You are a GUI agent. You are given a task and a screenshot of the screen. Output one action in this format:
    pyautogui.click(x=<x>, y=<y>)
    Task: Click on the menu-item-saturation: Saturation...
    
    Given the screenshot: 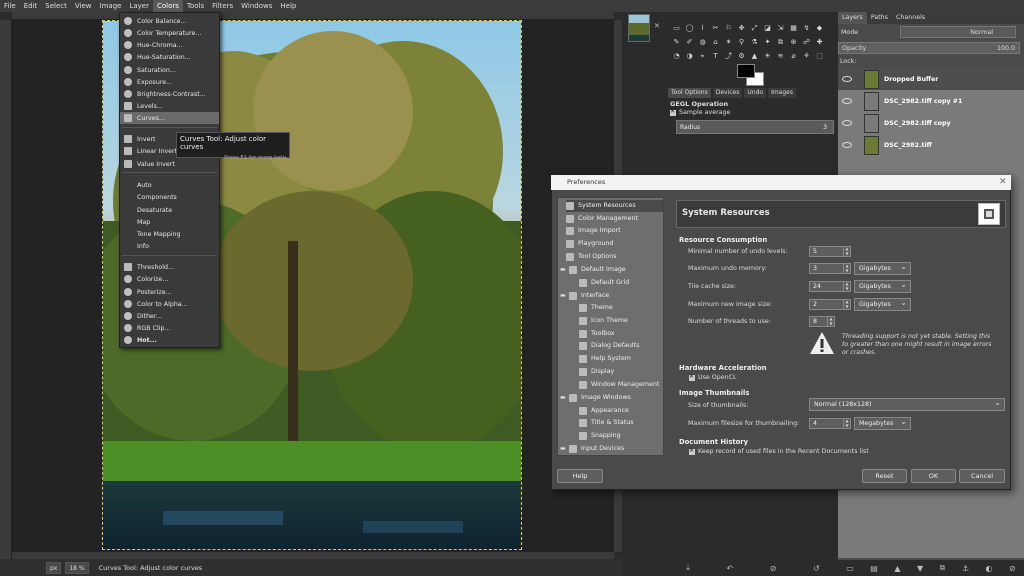 What is the action you would take?
    pyautogui.click(x=169, y=70)
    